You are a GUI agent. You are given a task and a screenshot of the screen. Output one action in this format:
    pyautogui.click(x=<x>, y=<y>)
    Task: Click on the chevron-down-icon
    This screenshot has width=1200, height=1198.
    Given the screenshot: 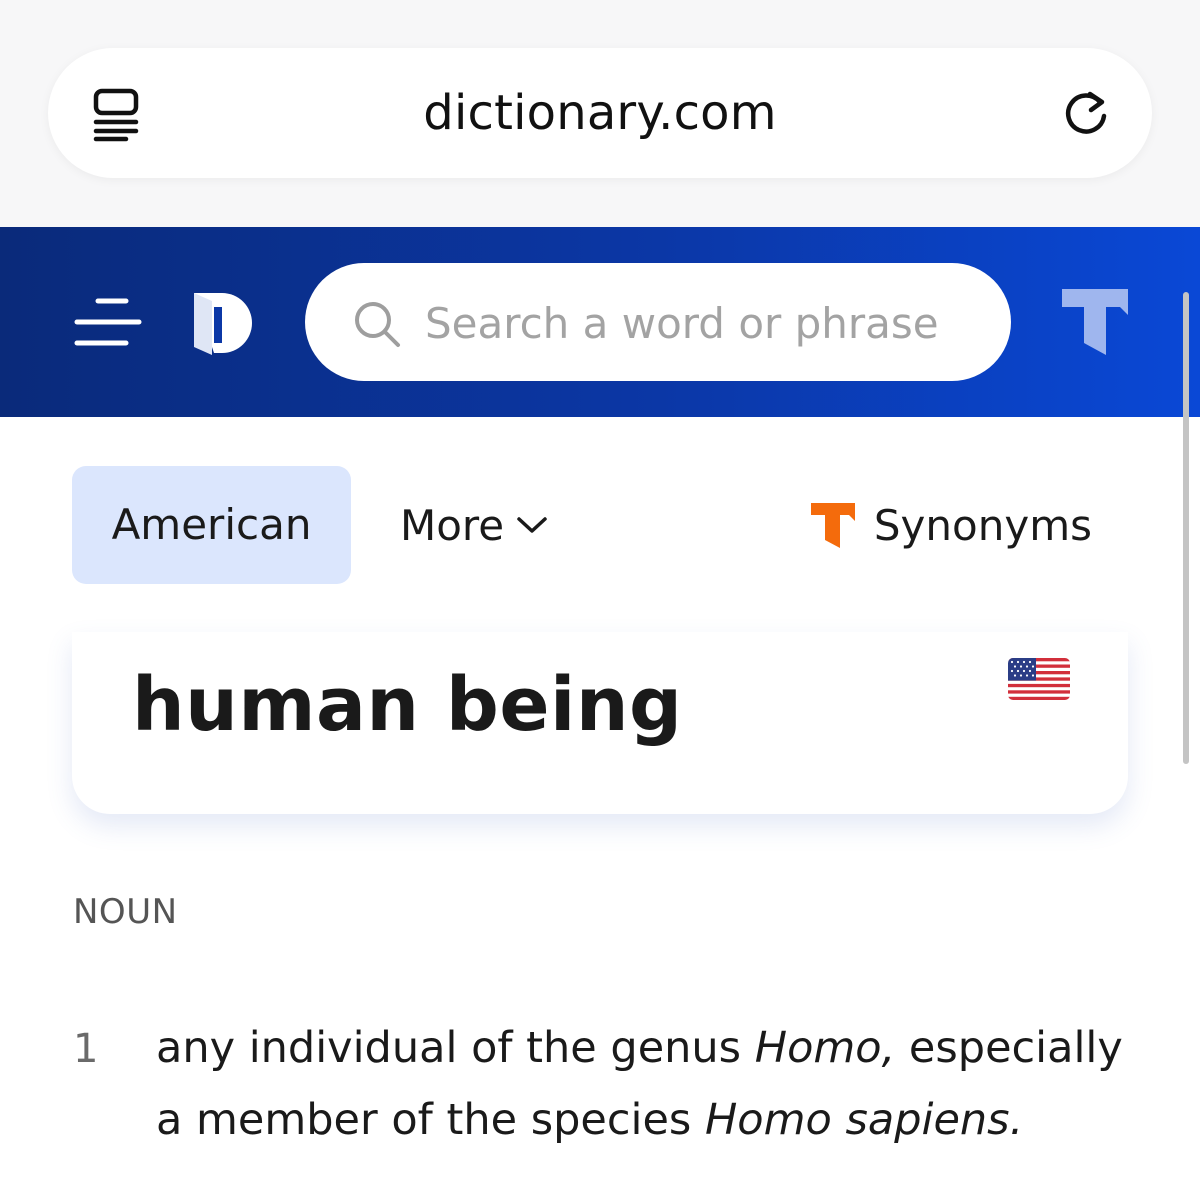 What is the action you would take?
    pyautogui.click(x=532, y=525)
    